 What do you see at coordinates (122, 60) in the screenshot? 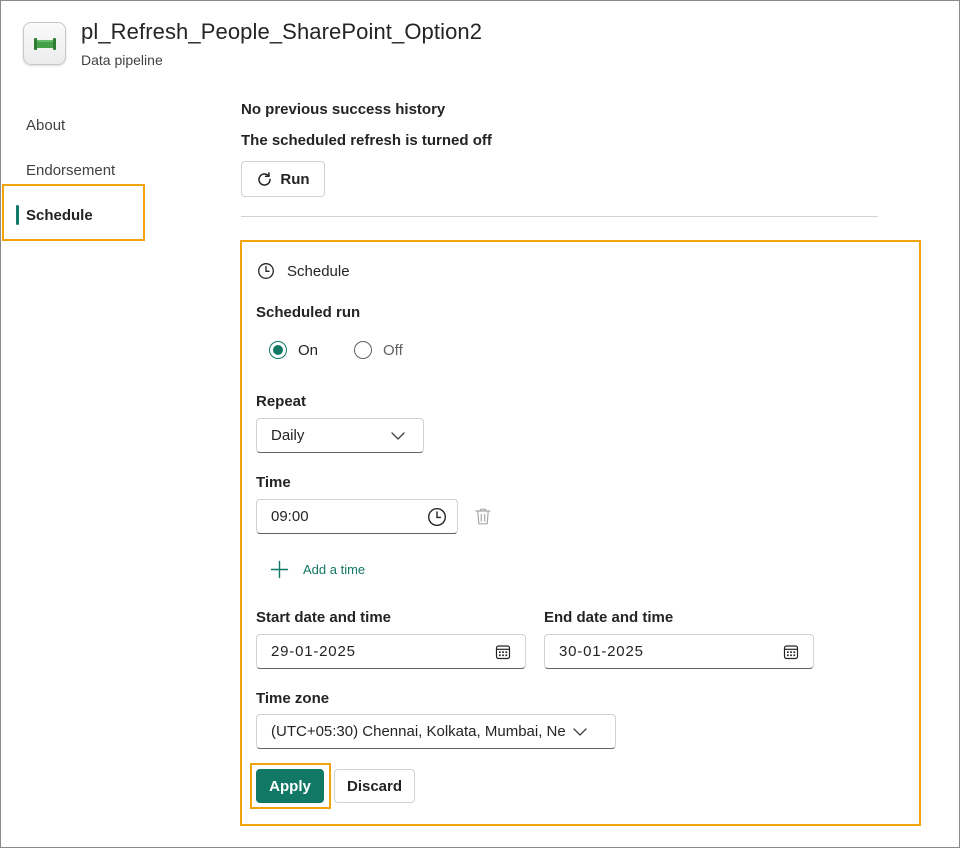
I see `page-subtitle: Data pipeline` at bounding box center [122, 60].